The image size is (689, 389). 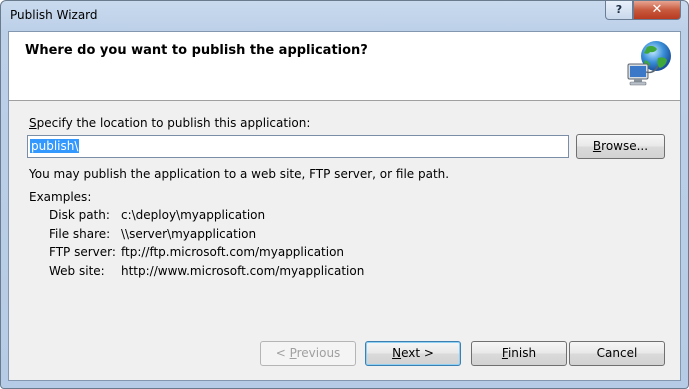 I want to click on cancel-button: Cancel, so click(x=617, y=353).